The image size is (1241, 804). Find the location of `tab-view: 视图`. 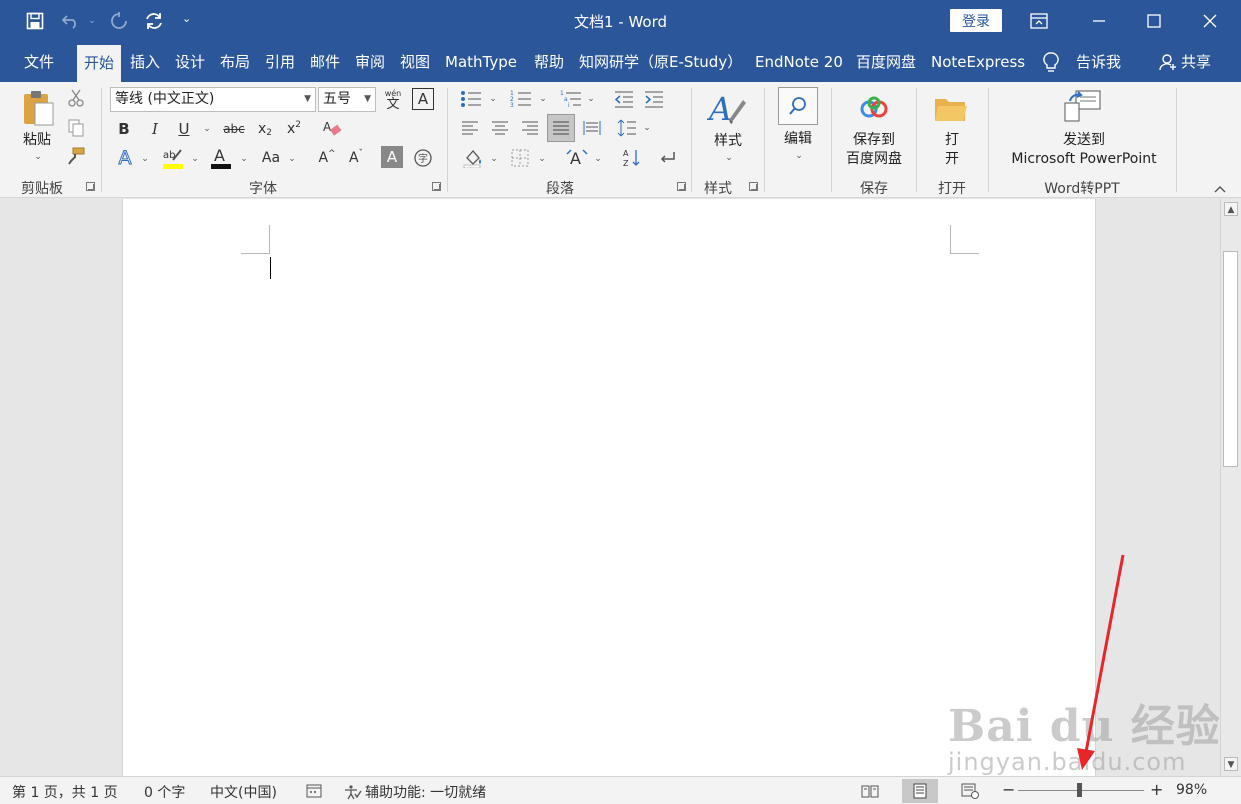

tab-view: 视图 is located at coordinates (415, 62).